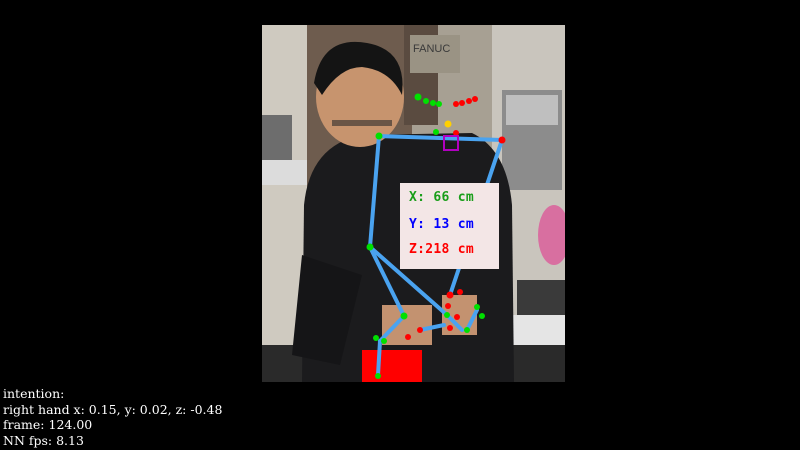 The height and width of the screenshot is (450, 800). I want to click on hand-bridge, so click(432, 327).